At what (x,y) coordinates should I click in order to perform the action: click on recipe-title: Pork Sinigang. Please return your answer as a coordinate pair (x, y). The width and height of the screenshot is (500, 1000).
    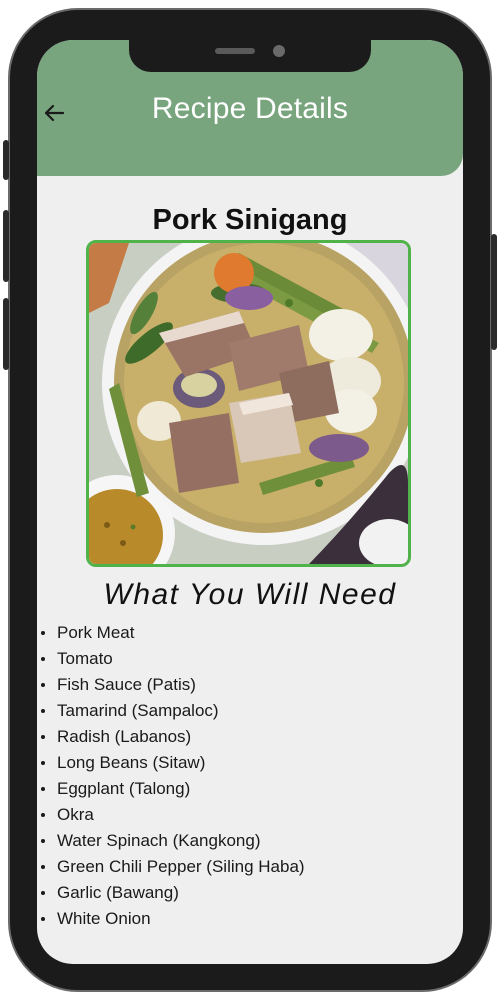
    Looking at the image, I should click on (250, 220).